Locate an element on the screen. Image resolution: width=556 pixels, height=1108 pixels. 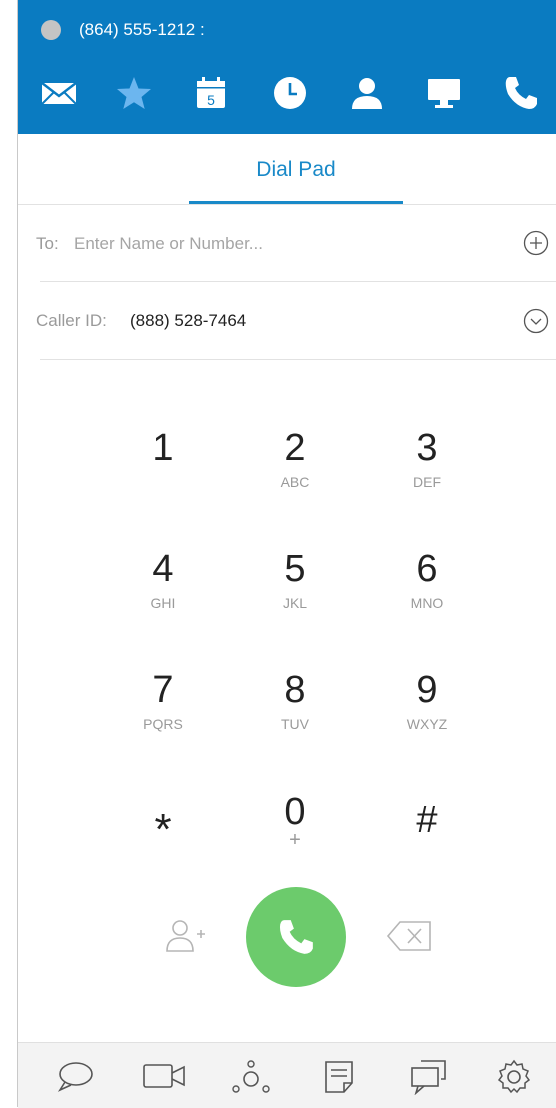
backspace-icon is located at coordinates (410, 936).